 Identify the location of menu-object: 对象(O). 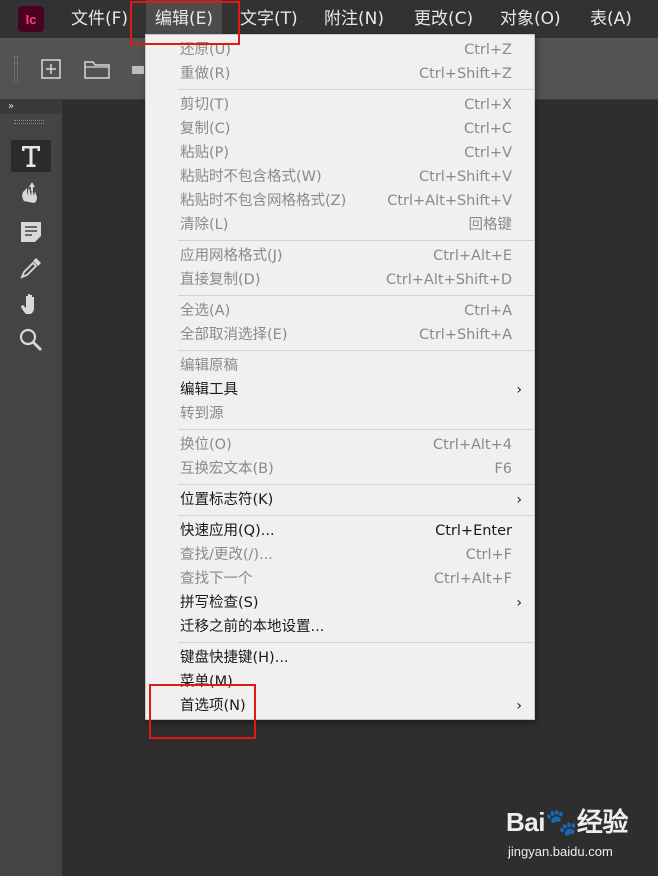
(530, 19).